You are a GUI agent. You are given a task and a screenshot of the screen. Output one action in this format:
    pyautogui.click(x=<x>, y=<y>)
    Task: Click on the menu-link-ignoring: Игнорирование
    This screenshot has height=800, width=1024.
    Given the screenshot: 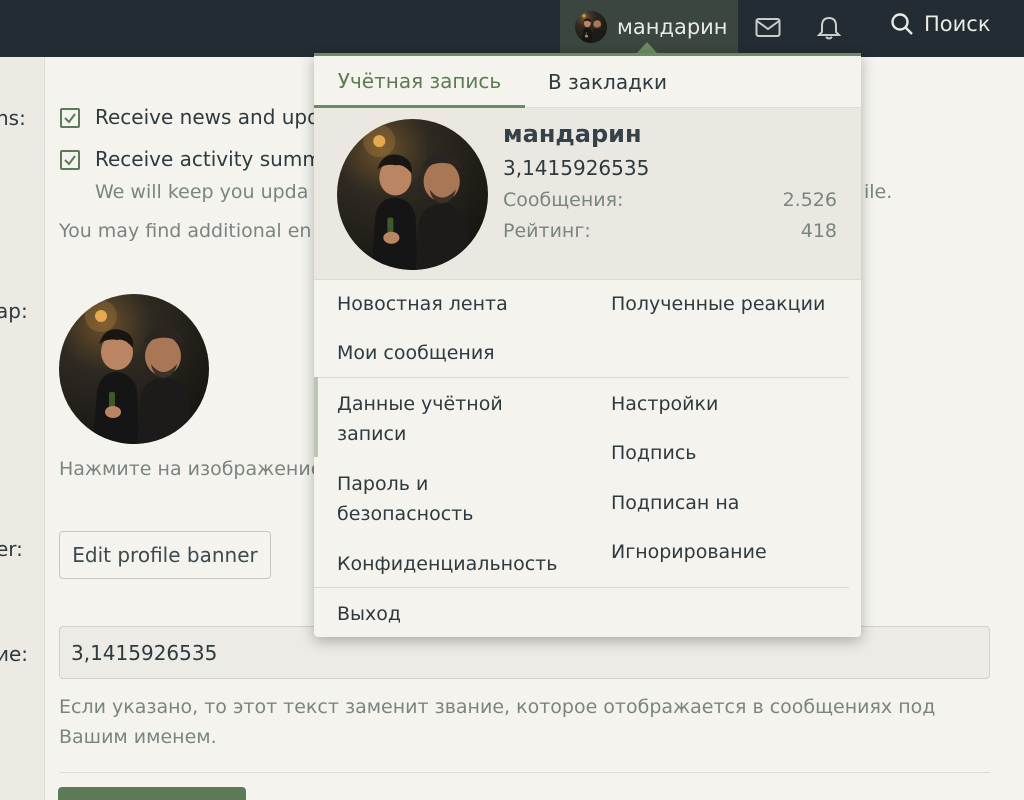 What is the action you would take?
    pyautogui.click(x=689, y=552)
    